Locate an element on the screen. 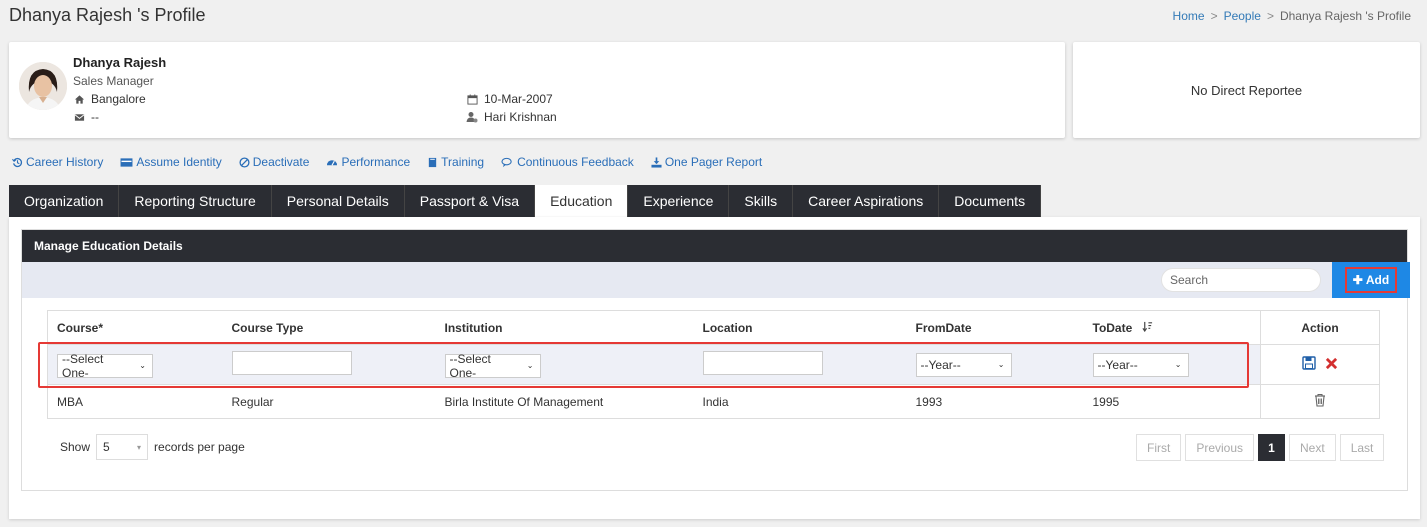  tab-education: Education is located at coordinates (582, 201).